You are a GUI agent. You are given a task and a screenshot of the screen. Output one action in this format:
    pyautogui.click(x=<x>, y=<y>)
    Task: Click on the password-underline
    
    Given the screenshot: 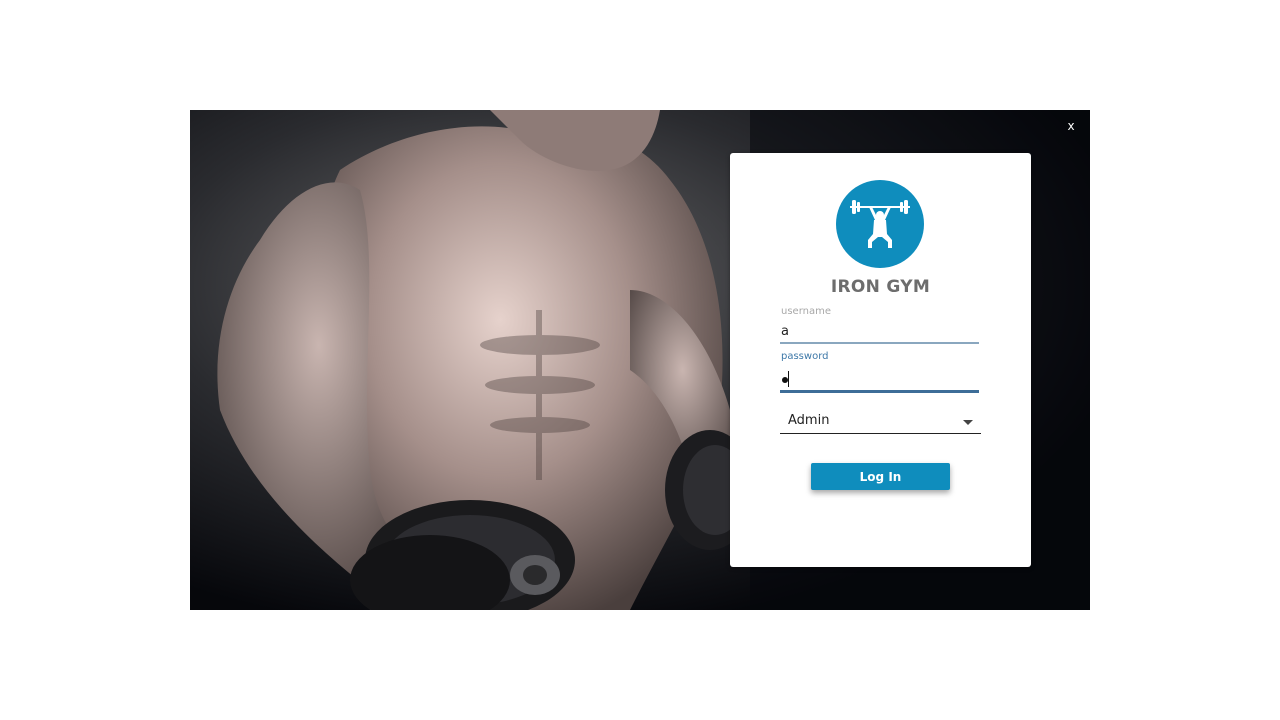 What is the action you would take?
    pyautogui.click(x=879, y=391)
    